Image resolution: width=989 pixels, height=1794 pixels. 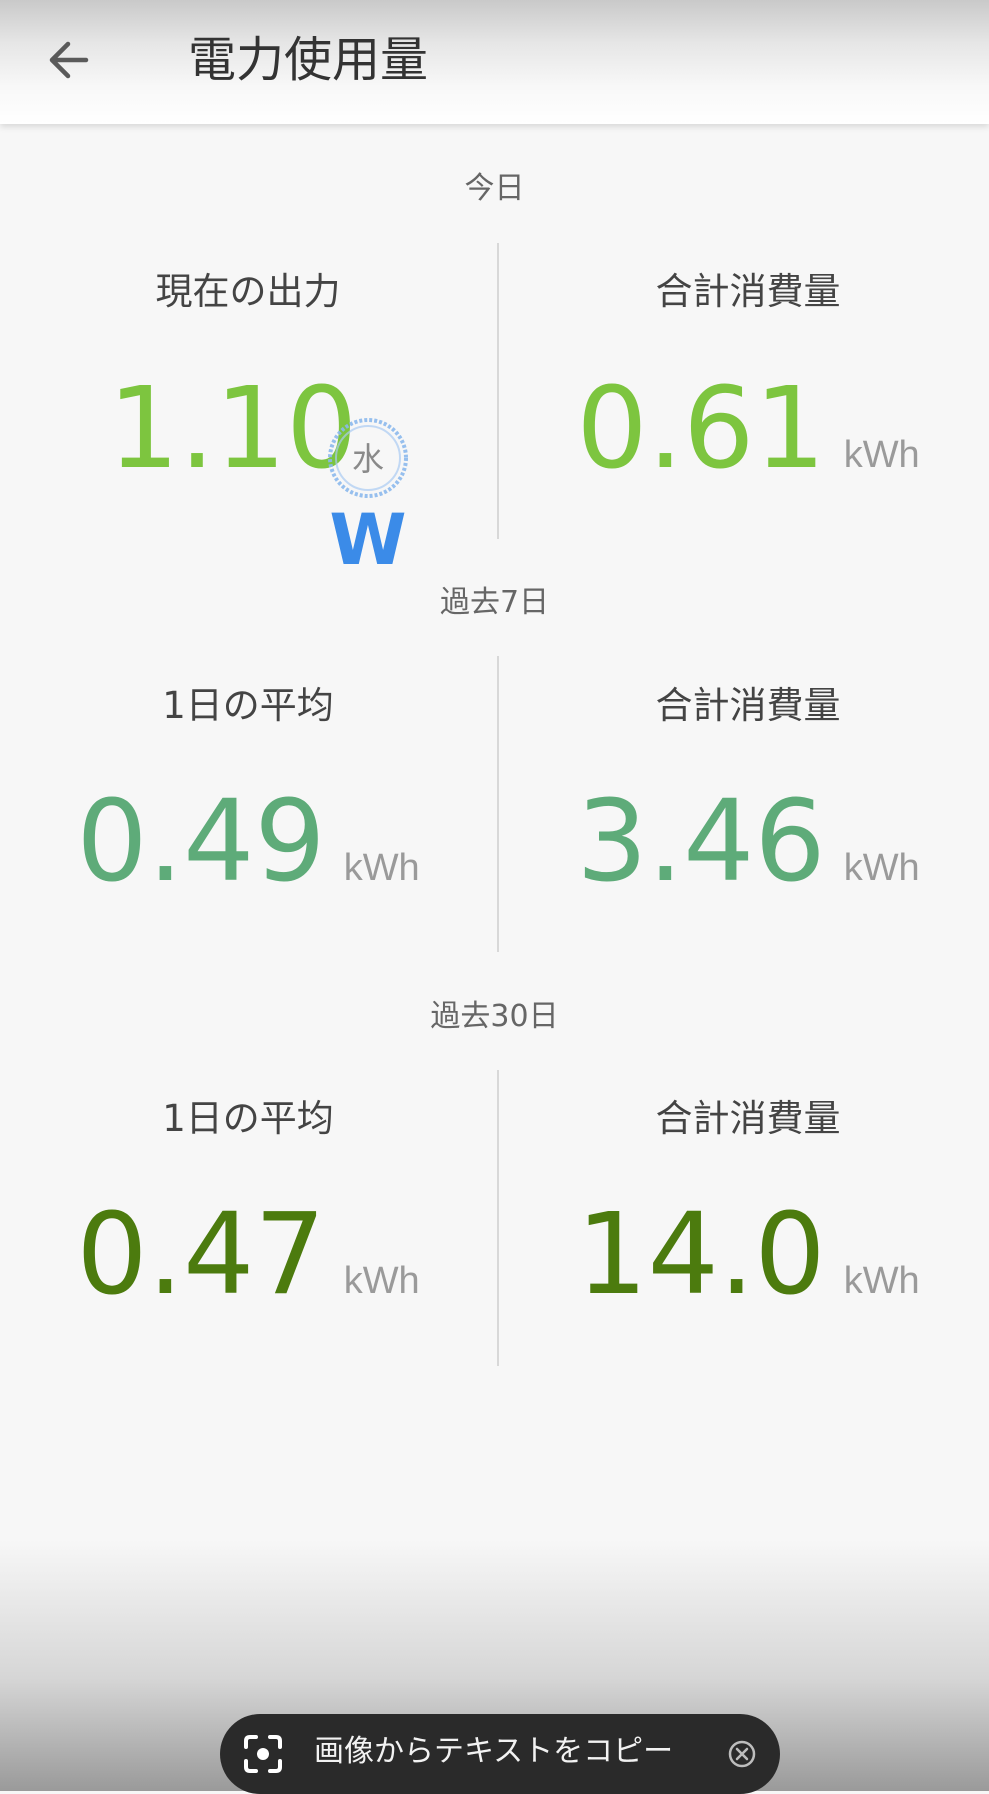 I want to click on total-consumption-value-row-today: 0.61 kWh, so click(x=744, y=429).